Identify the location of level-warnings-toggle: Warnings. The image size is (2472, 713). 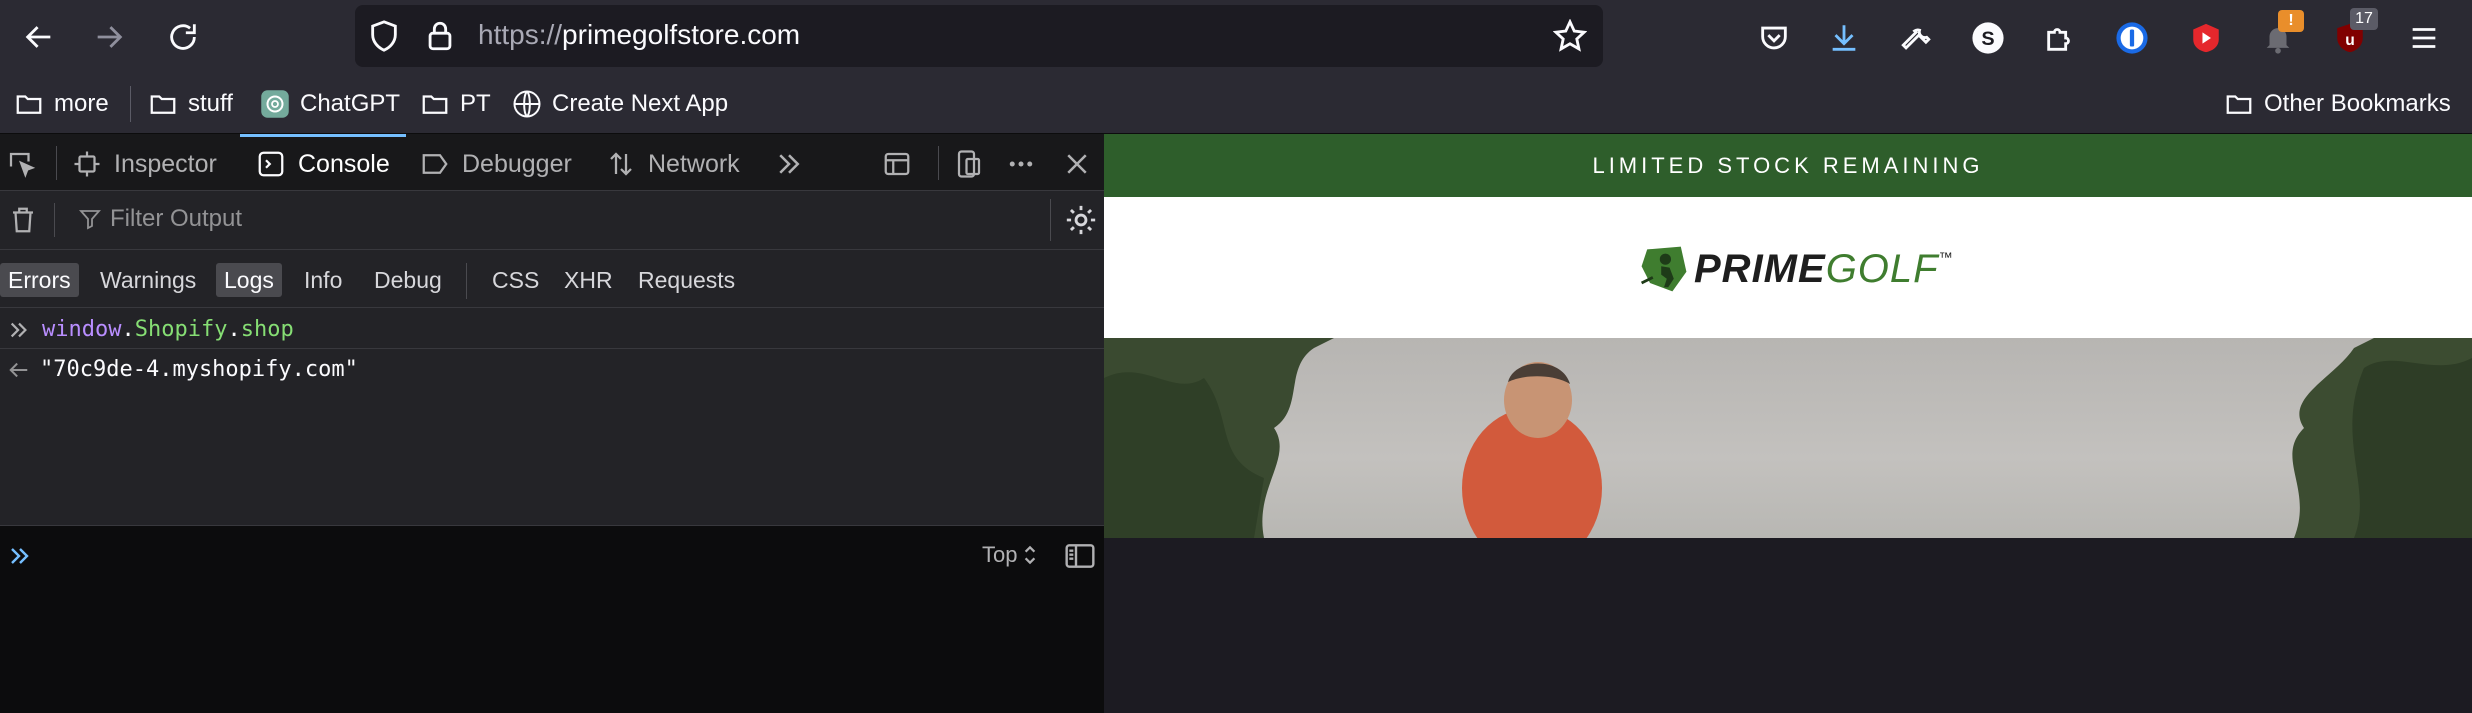
(148, 280).